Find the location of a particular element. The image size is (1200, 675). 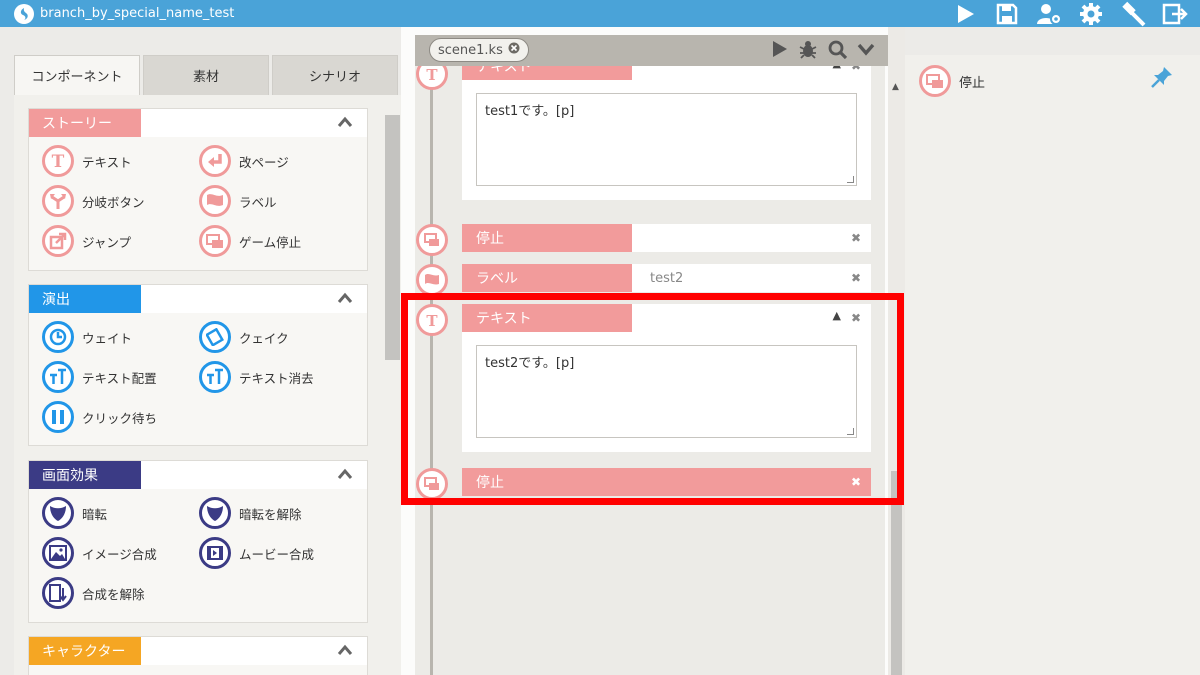

text-content: test1です。[p] is located at coordinates (530, 111).